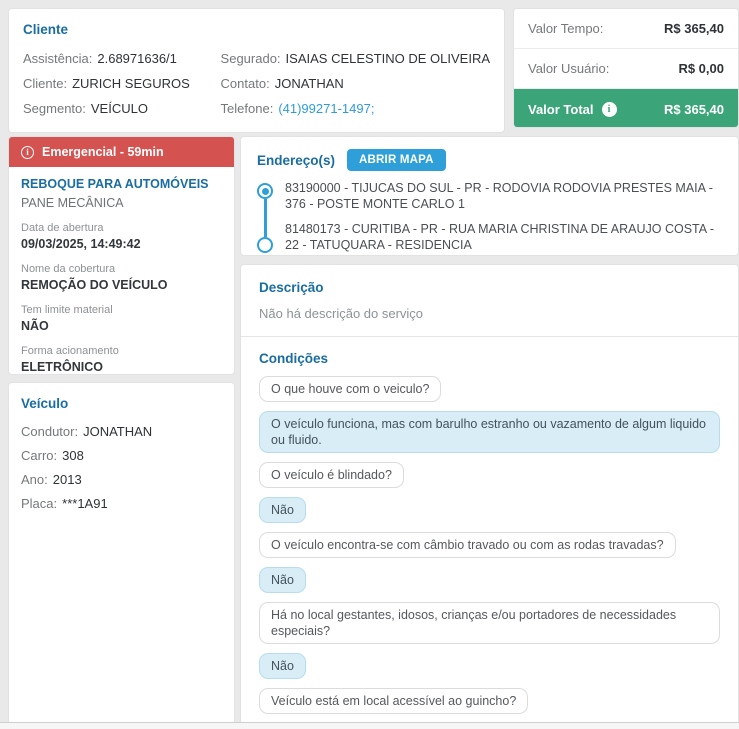 This screenshot has height=729, width=739. I want to click on open-map-button: ABRIR MAPA, so click(396, 160).